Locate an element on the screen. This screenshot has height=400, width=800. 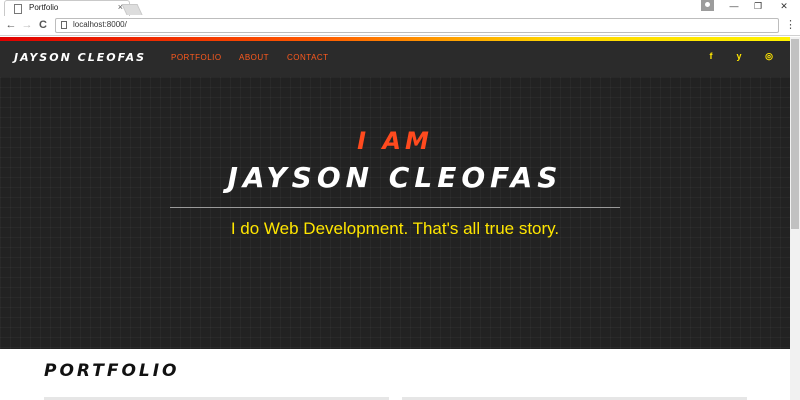
scrollbar-thumb is located at coordinates (795, 134).